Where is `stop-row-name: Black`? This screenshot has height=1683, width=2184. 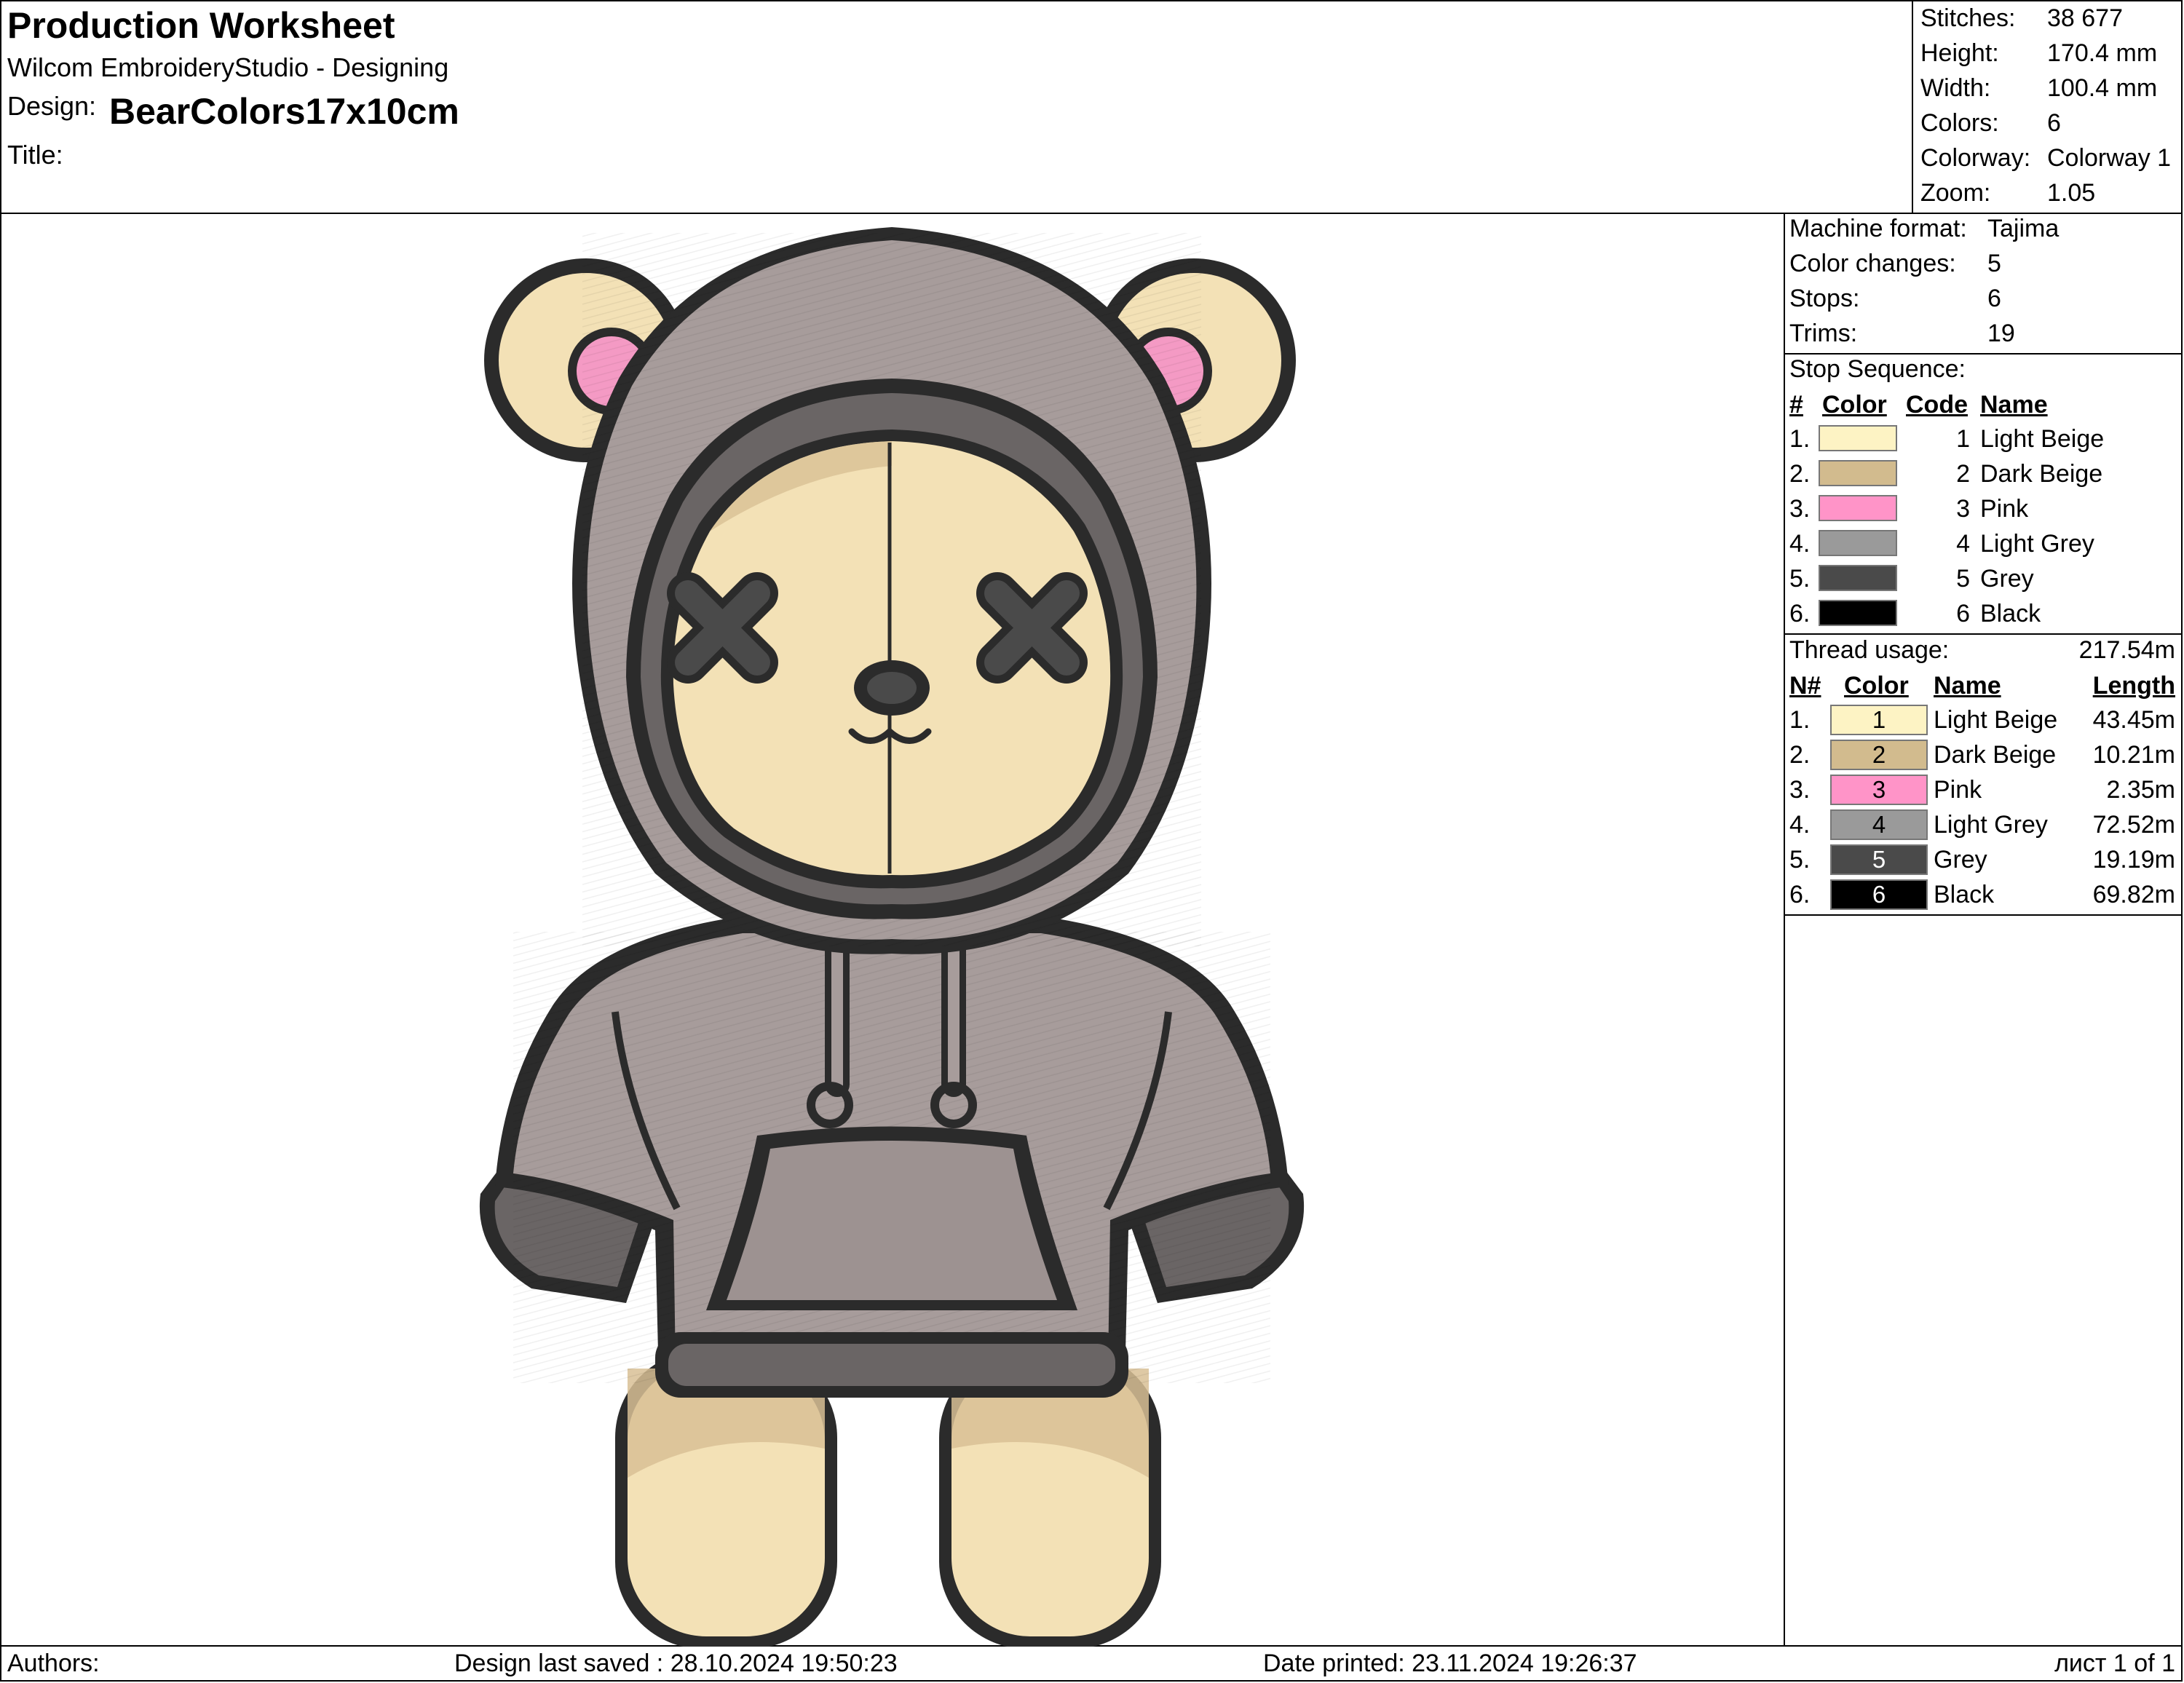
stop-row-name: Black is located at coordinates (2010, 613).